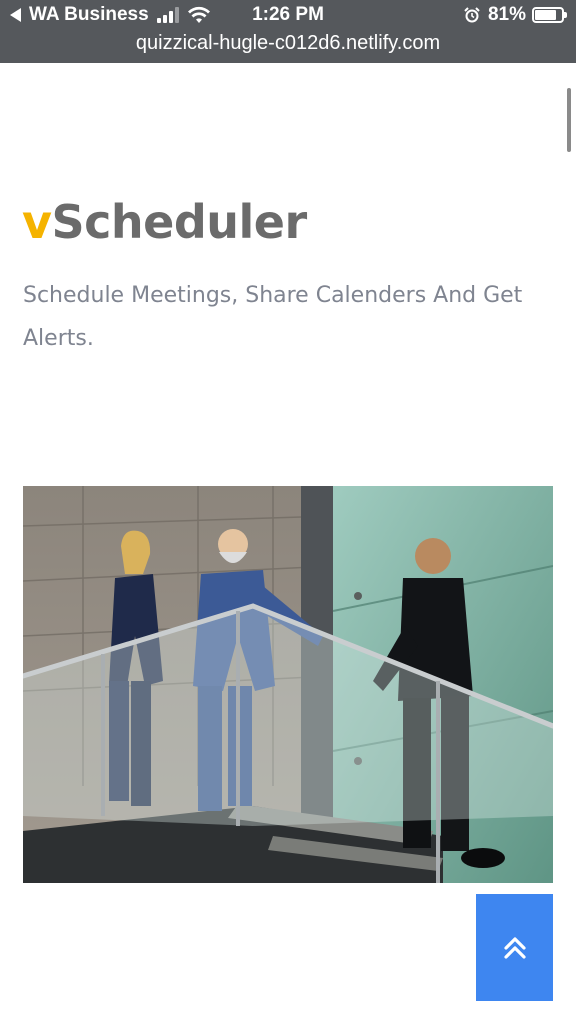 The height and width of the screenshot is (1024, 576). I want to click on double-chevron-up-icon, so click(514, 947).